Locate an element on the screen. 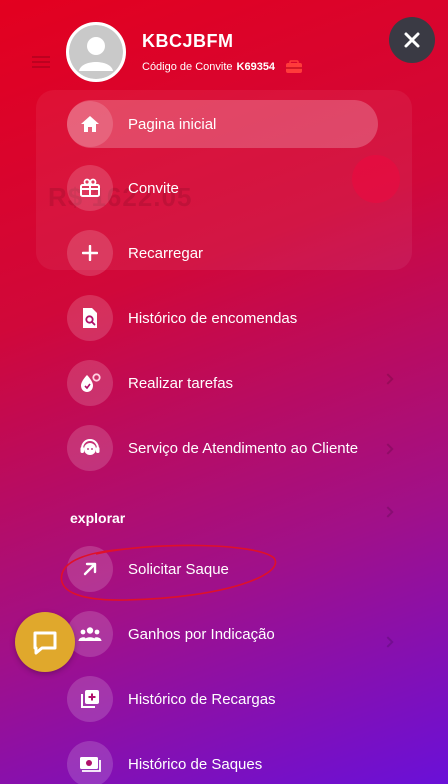 This screenshot has height=784, width=448. invite-code-line: Código de Convite K69354 is located at coordinates (222, 66).